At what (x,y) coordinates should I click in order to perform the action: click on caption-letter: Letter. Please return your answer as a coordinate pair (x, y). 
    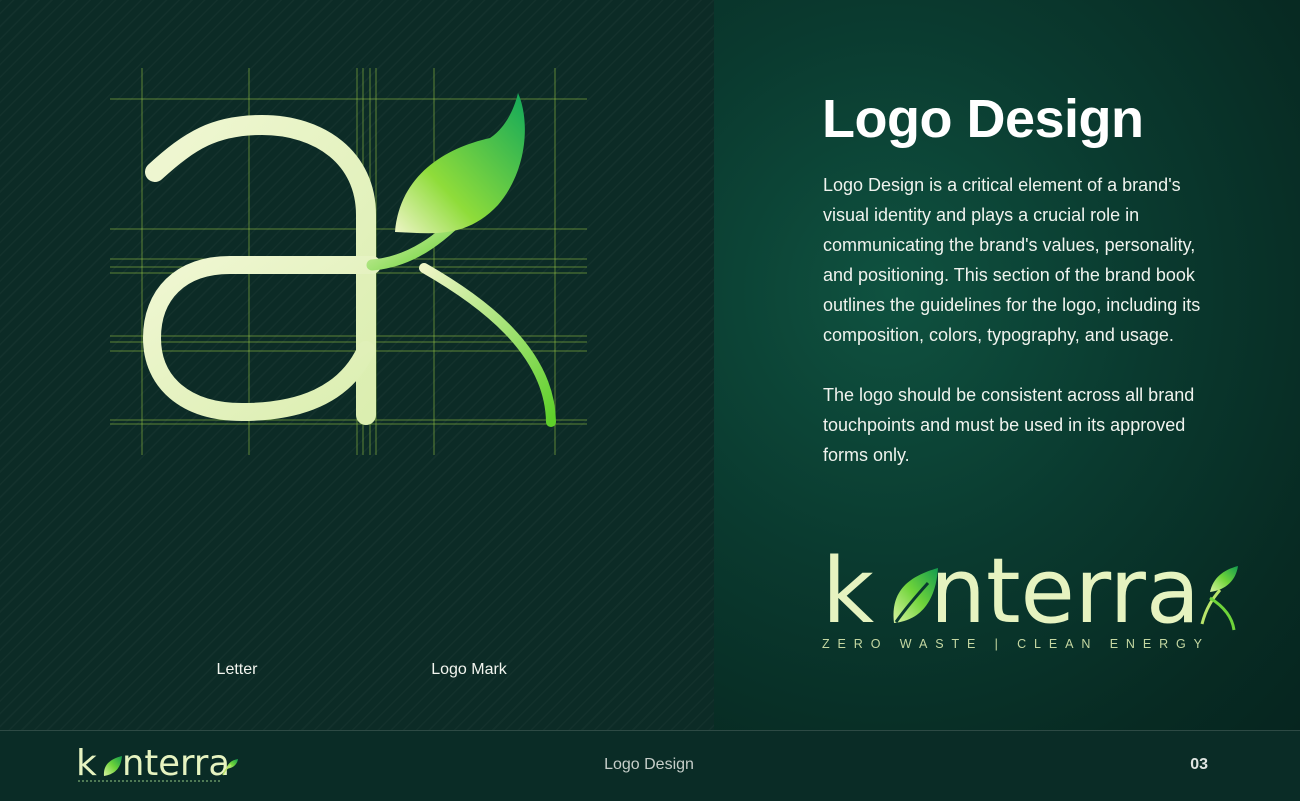
    Looking at the image, I should click on (237, 669).